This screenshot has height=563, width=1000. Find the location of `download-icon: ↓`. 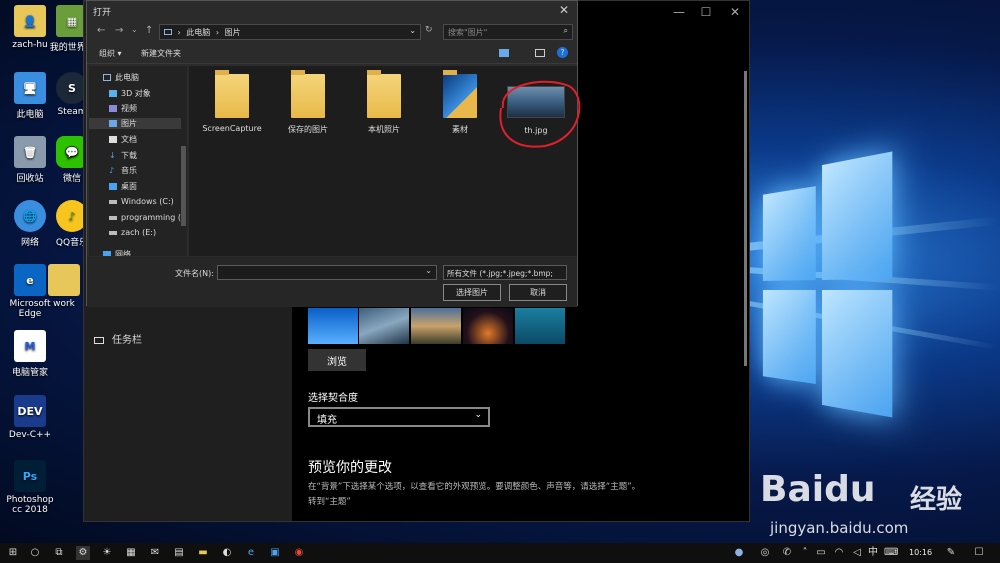

download-icon: ↓ is located at coordinates (112, 155).